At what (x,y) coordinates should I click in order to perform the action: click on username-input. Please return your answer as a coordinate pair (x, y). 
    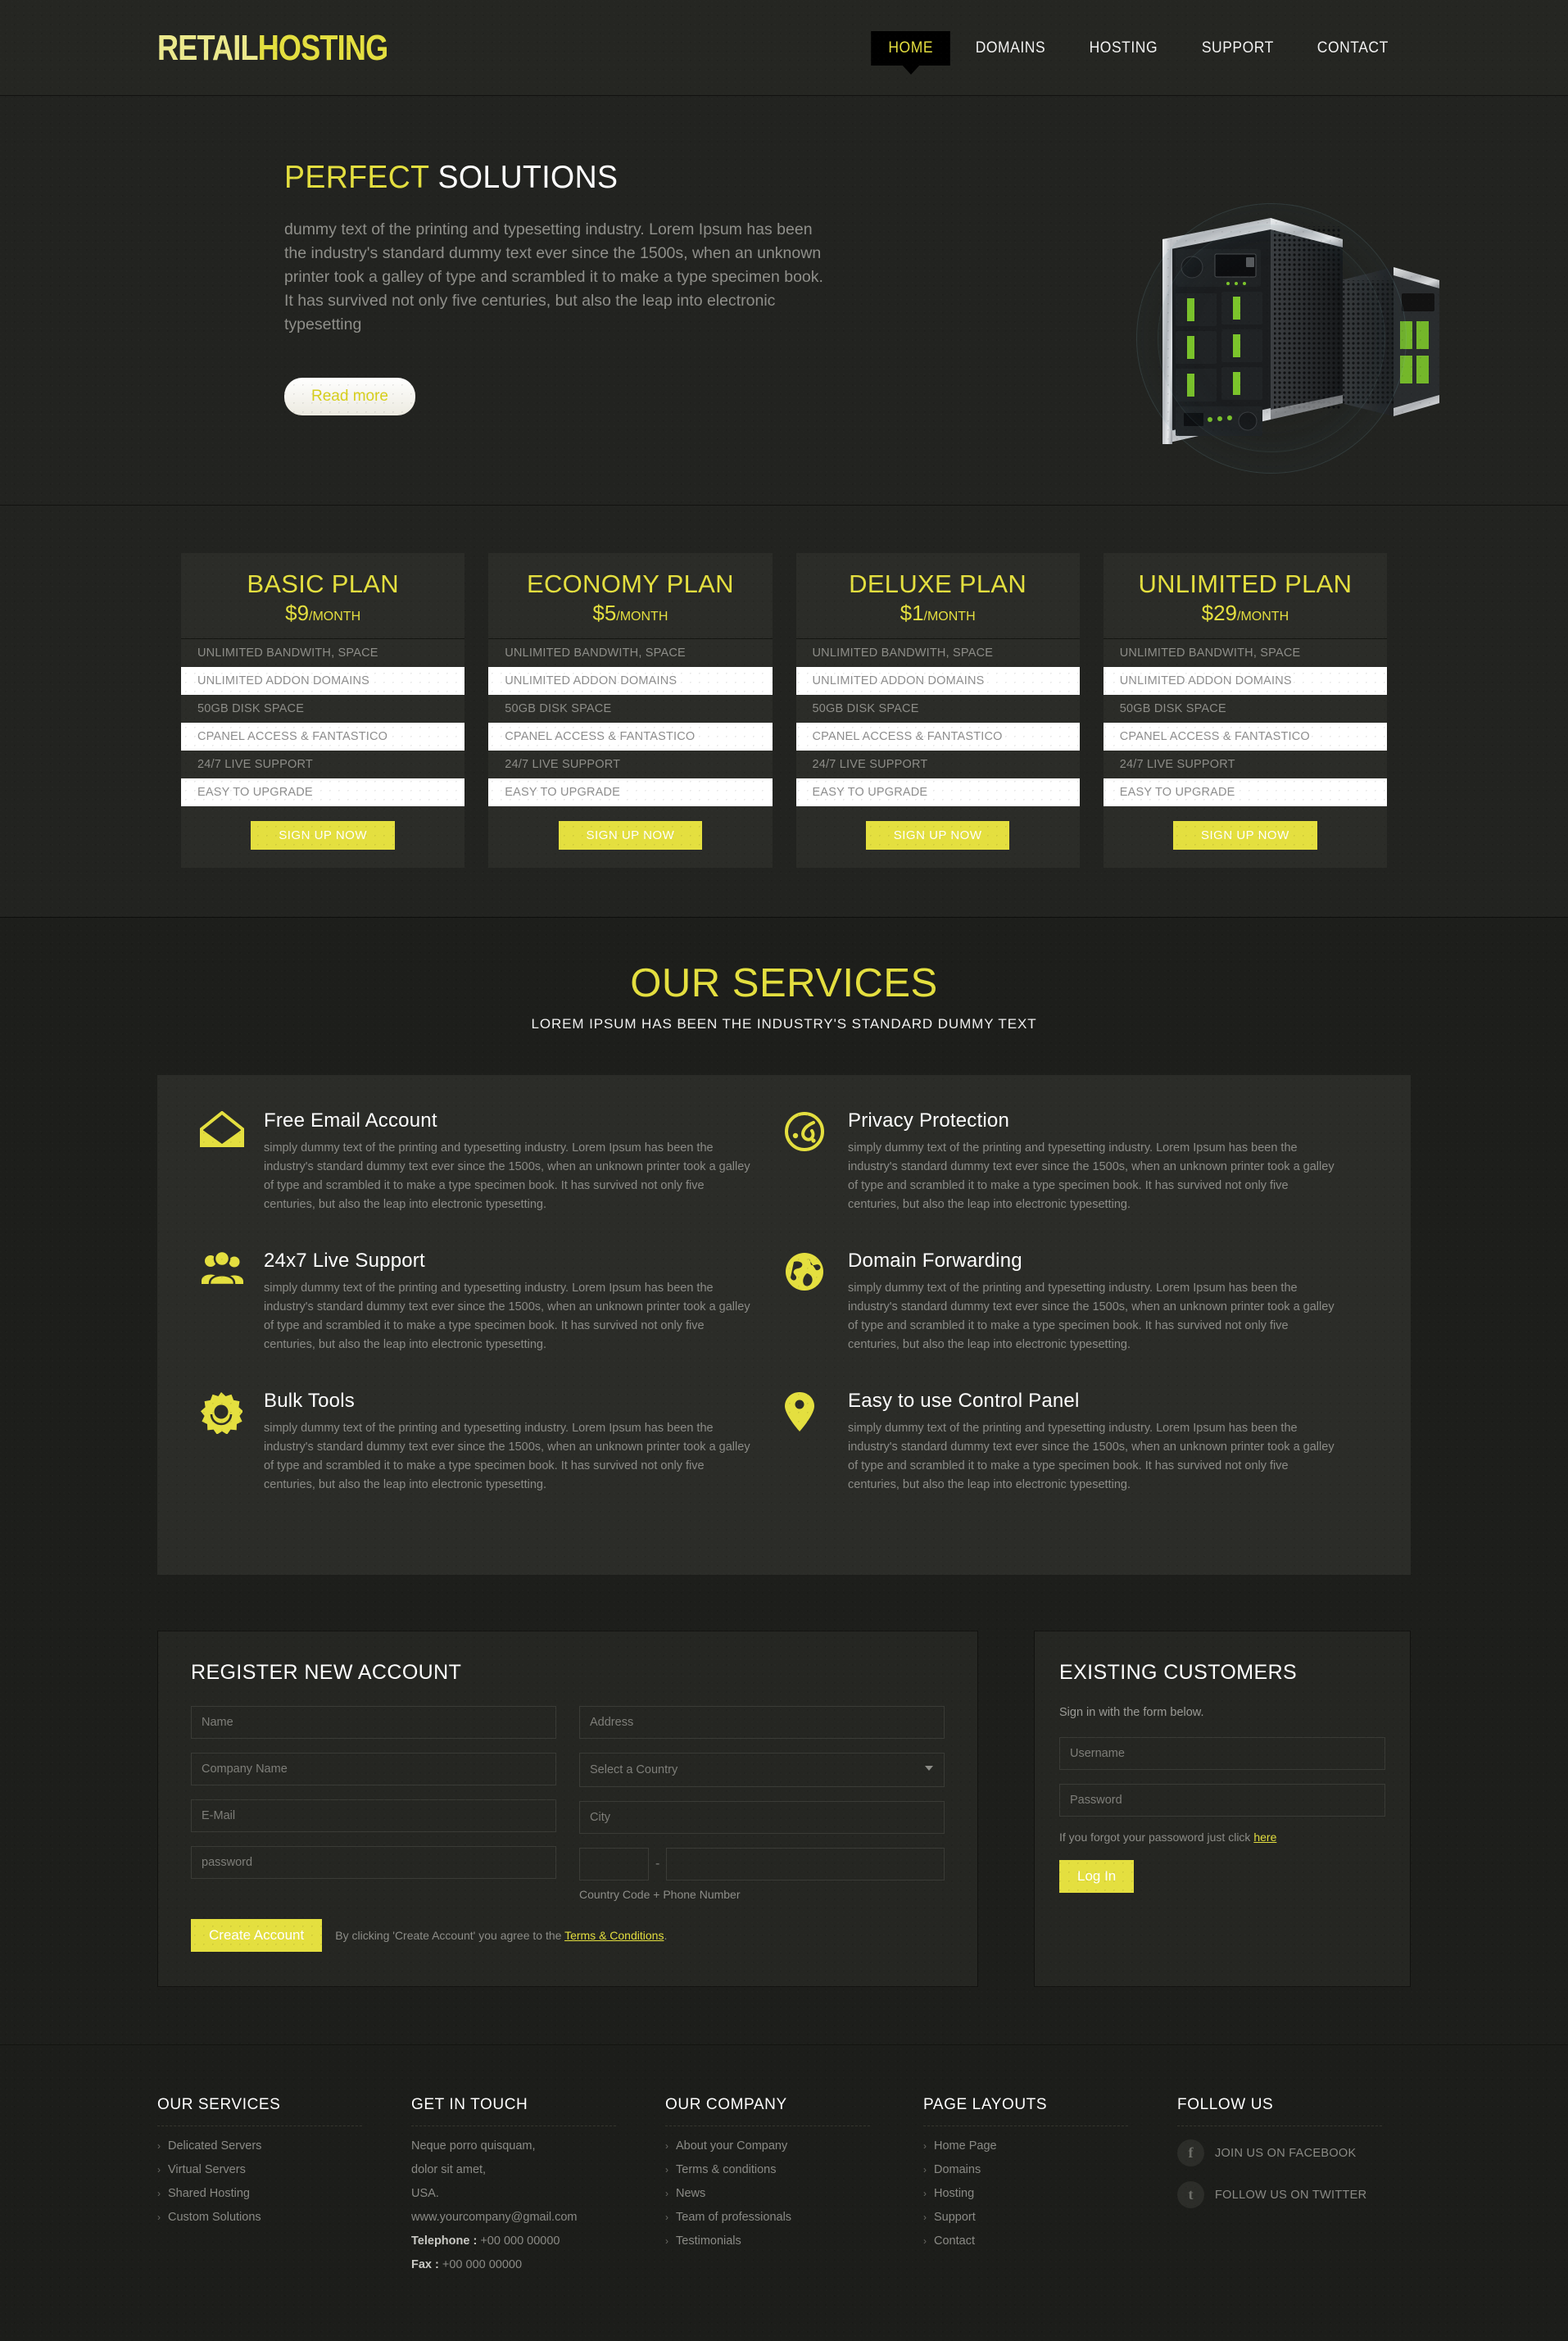
    Looking at the image, I should click on (1222, 1753).